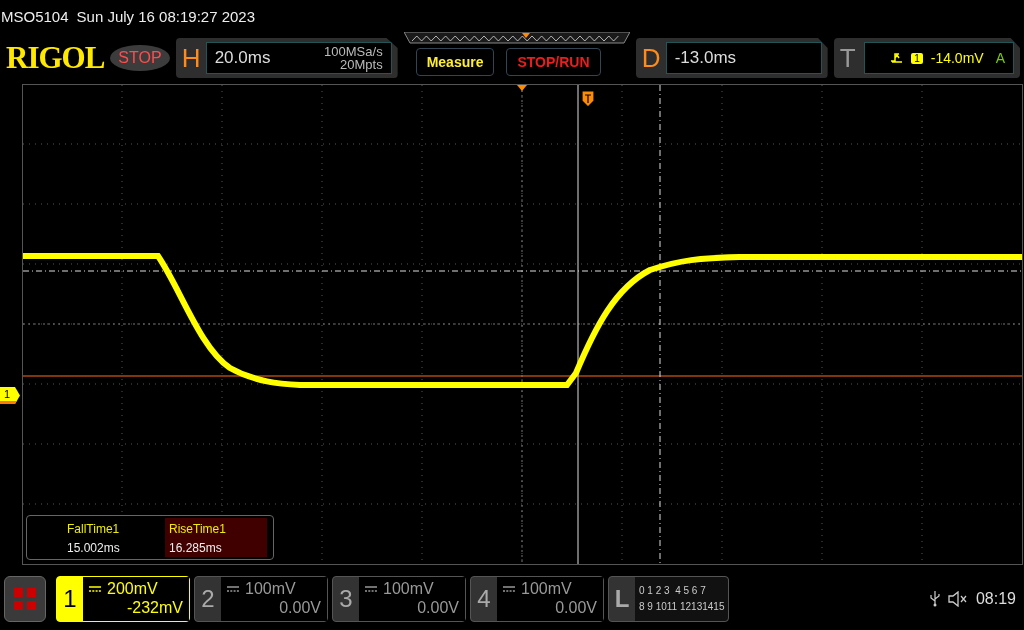  What do you see at coordinates (897, 58) in the screenshot?
I see `rising-edge-icon` at bounding box center [897, 58].